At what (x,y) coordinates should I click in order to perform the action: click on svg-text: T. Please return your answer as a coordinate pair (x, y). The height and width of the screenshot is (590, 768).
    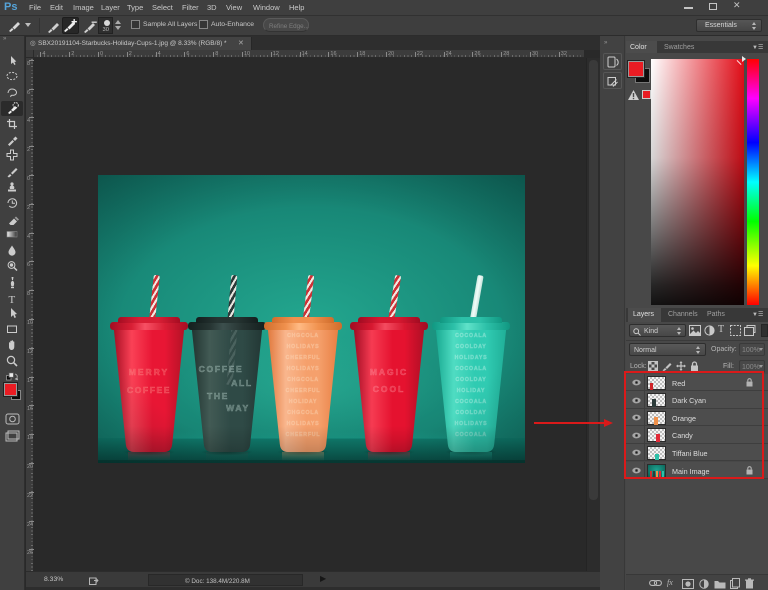
    Looking at the image, I should click on (12, 299).